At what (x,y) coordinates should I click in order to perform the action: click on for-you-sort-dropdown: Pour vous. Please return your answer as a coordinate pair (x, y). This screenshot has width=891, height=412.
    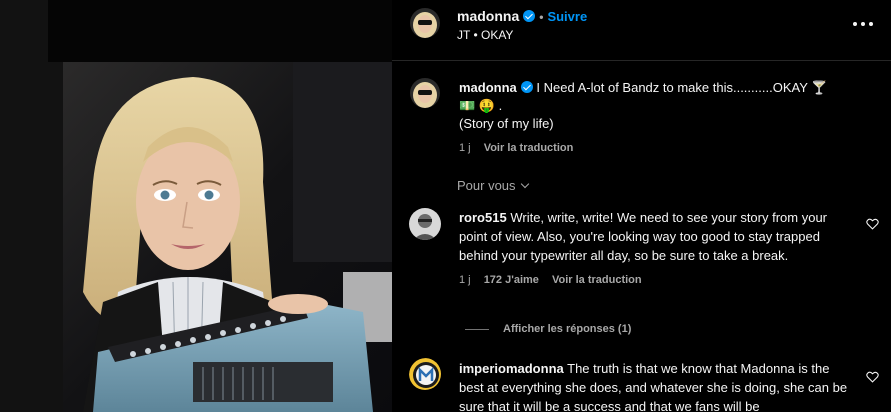
    Looking at the image, I should click on (493, 185).